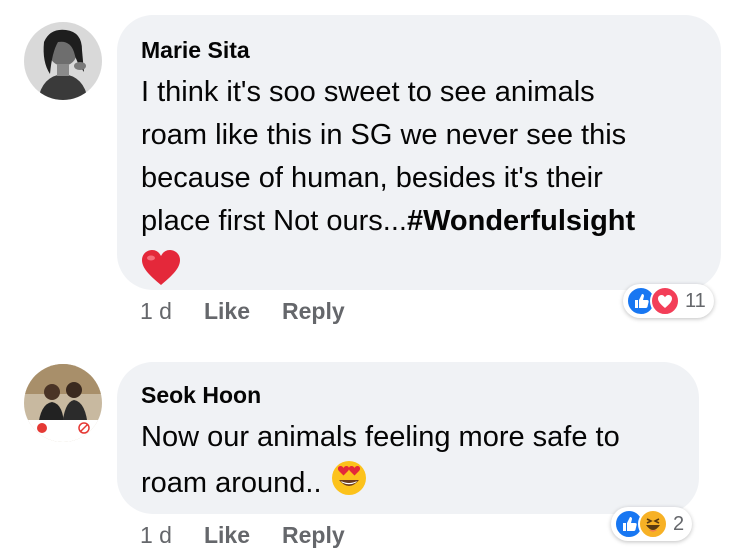 This screenshot has height=558, width=750. I want to click on reactions-summary: 11, so click(668, 301).